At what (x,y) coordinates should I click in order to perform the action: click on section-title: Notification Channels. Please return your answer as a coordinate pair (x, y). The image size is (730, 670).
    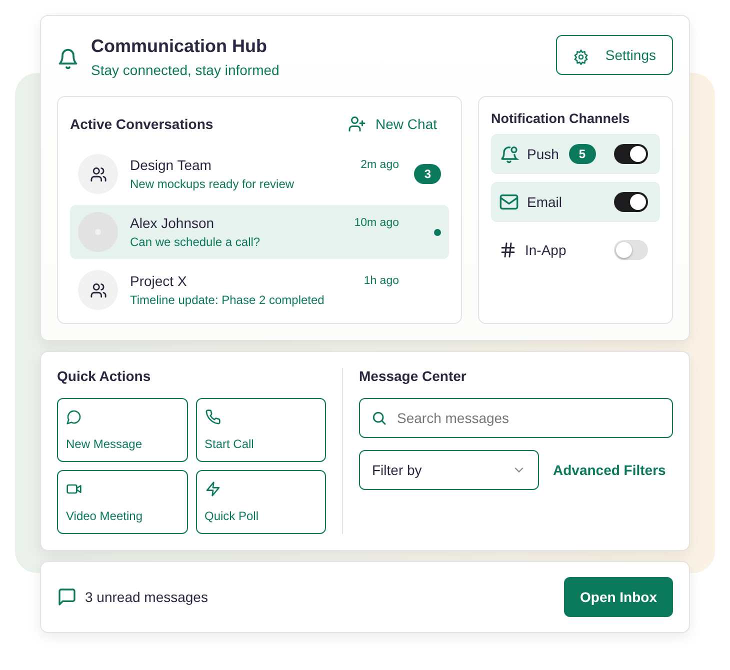
    Looking at the image, I should click on (561, 118).